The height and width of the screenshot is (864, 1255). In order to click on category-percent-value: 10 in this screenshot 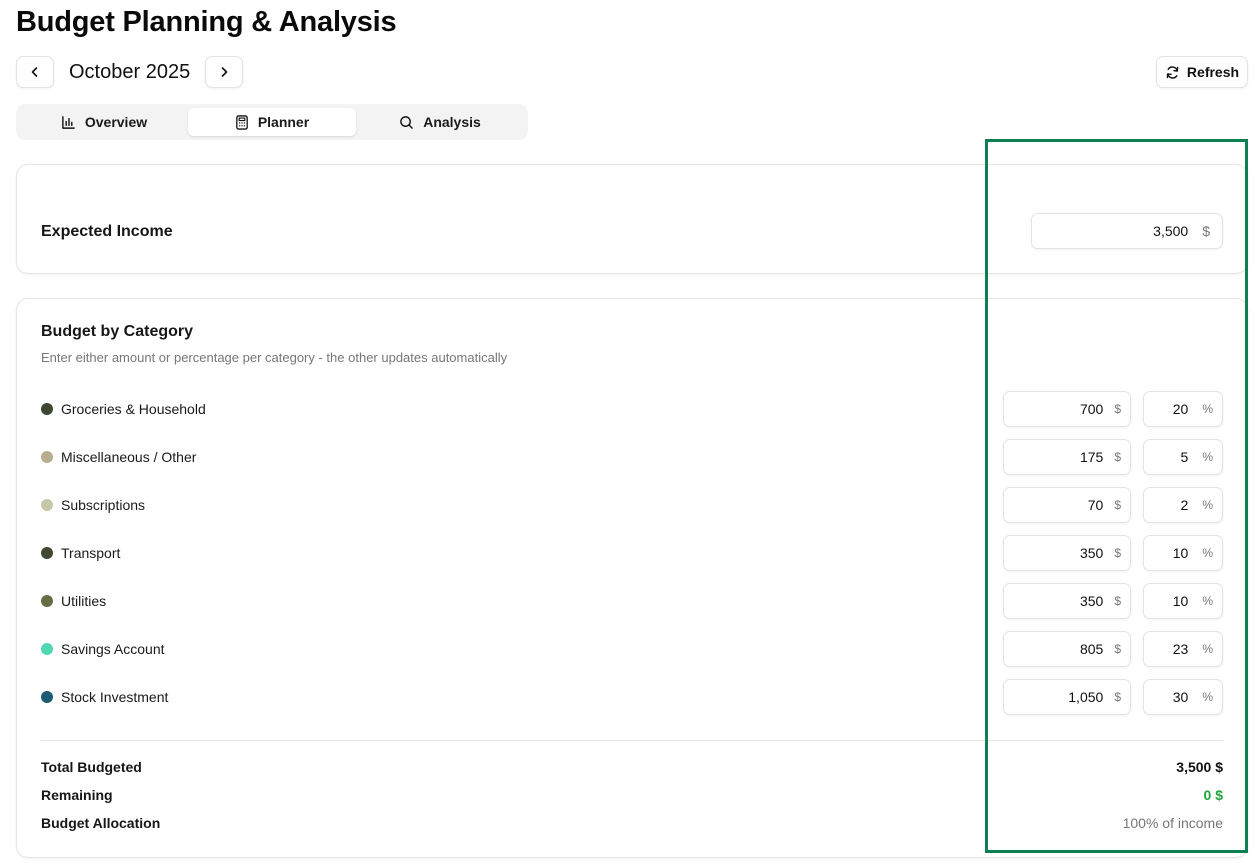, I will do `click(1180, 601)`.